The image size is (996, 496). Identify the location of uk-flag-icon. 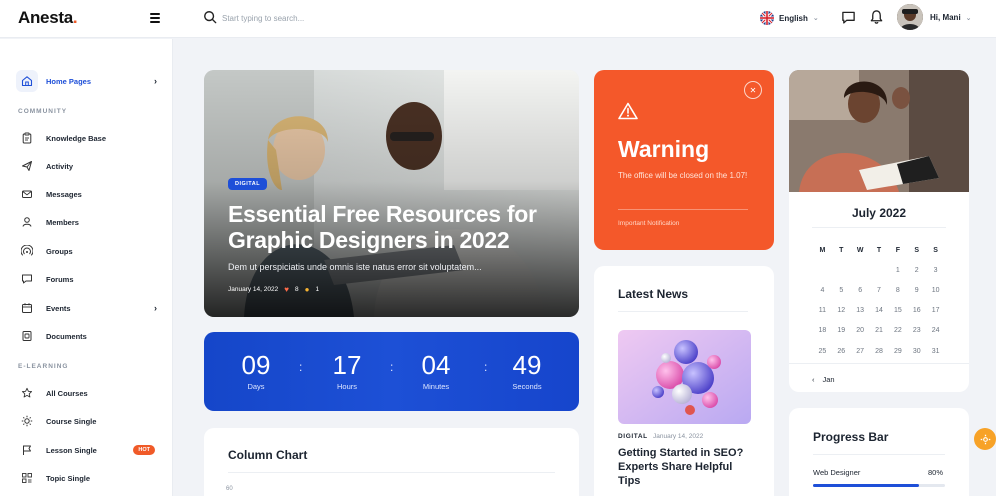
(767, 18).